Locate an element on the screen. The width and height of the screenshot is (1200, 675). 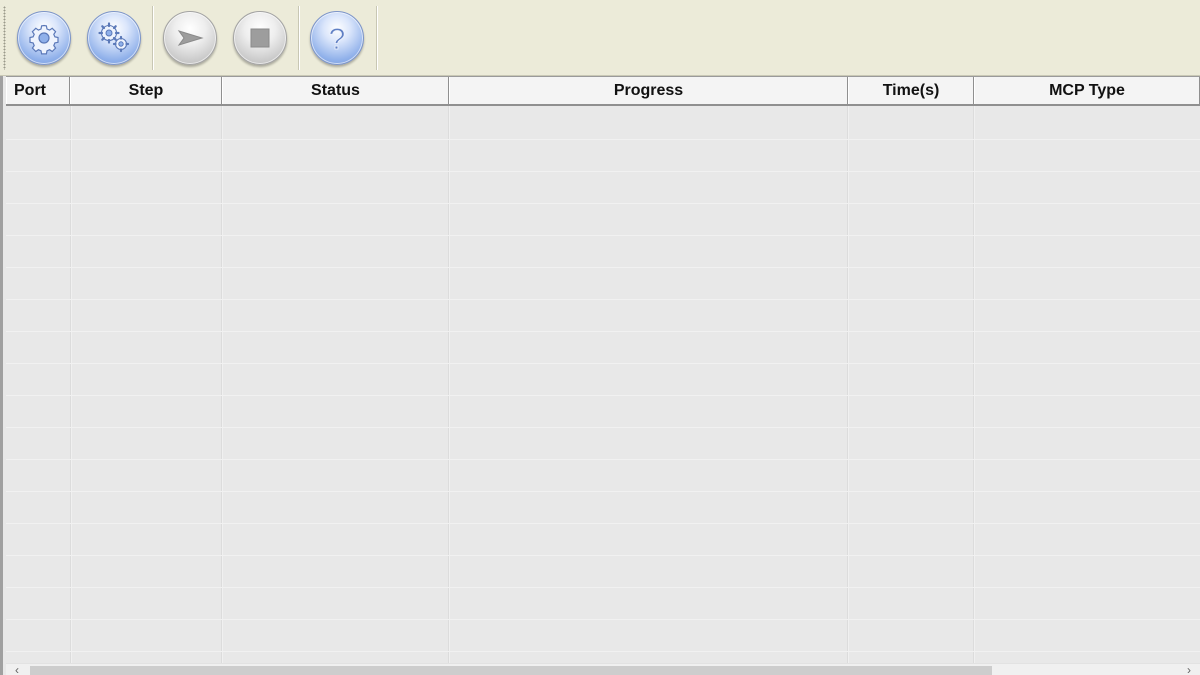
start-play-icon is located at coordinates (190, 38).